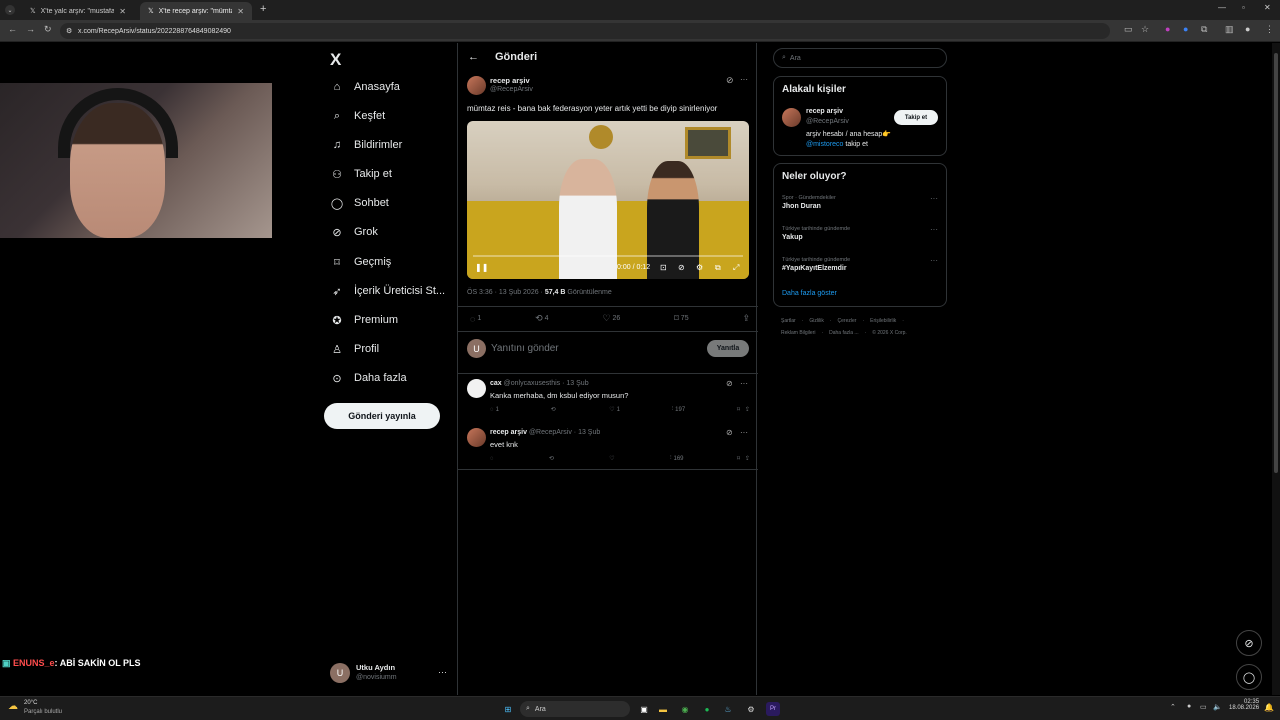 Image resolution: width=1280 pixels, height=720 pixels. I want to click on back-arrow-icon: ←, so click(473, 57).